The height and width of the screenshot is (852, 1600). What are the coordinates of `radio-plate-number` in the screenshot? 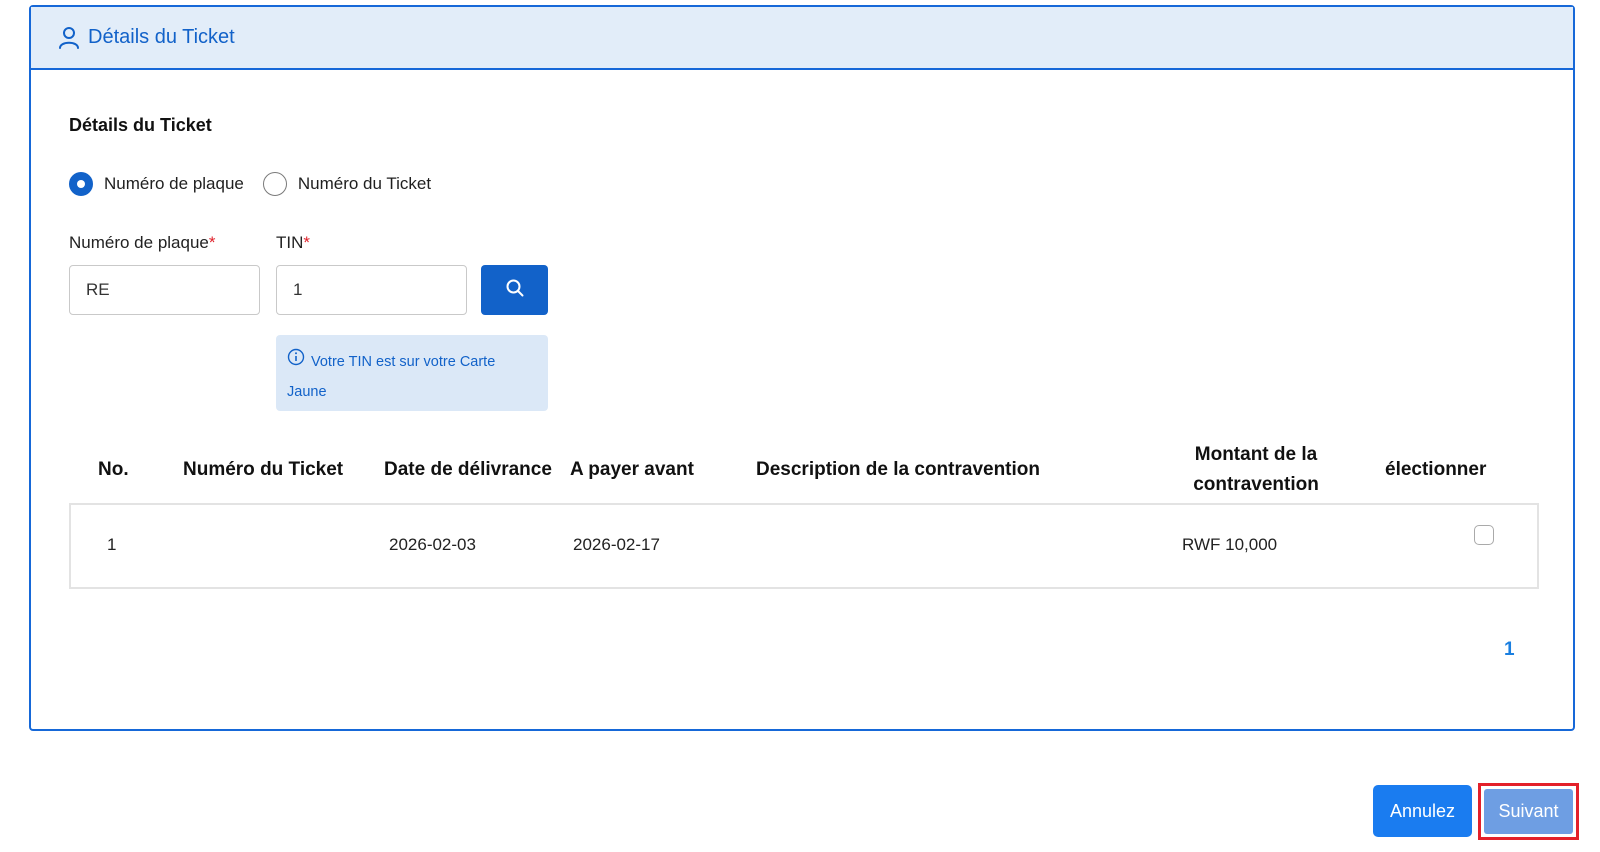 It's located at (81, 184).